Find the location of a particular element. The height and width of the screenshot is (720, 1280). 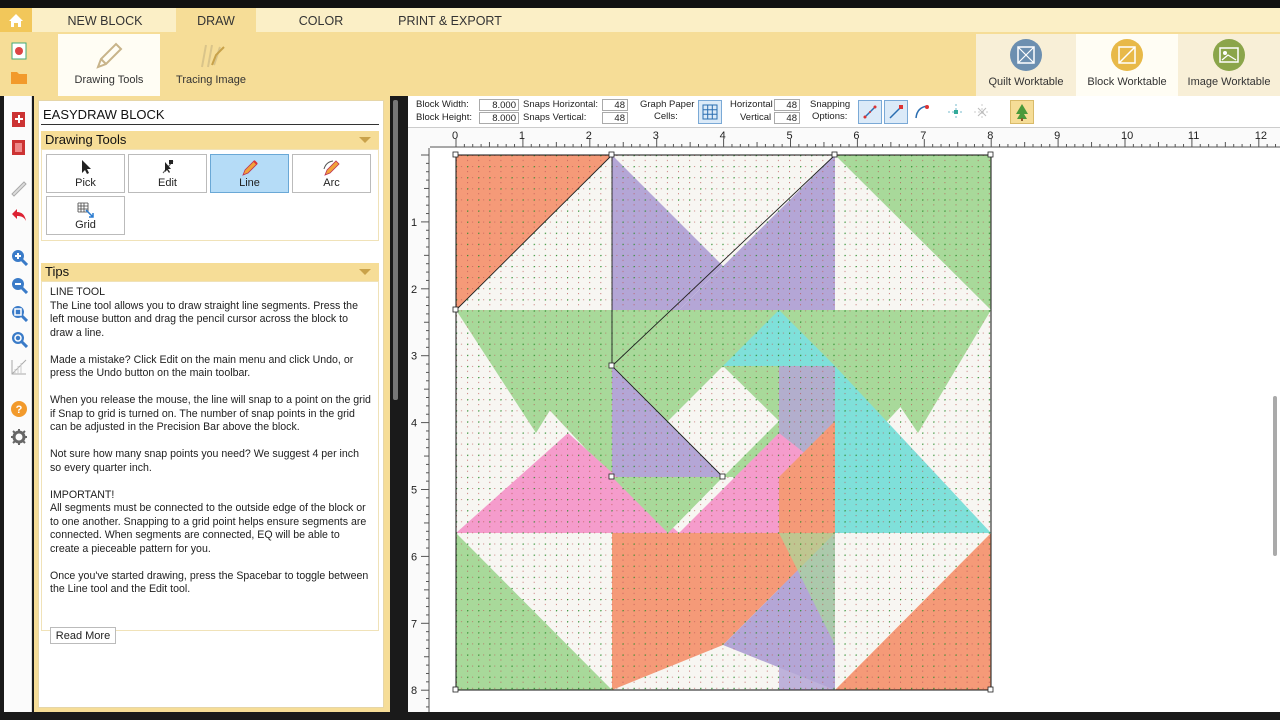

remove-nodes-icon is located at coordinates (982, 112).